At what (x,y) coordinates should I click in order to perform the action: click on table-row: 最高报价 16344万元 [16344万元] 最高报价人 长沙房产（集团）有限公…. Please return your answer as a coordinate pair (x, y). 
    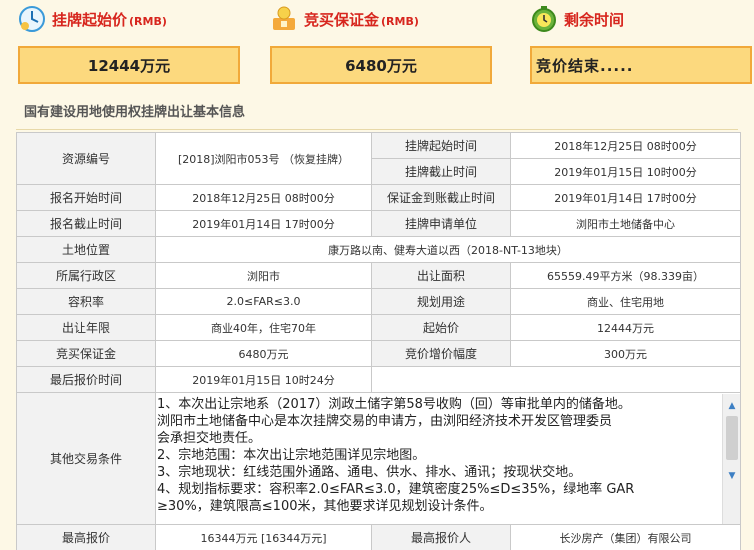
    Looking at the image, I should click on (378, 537).